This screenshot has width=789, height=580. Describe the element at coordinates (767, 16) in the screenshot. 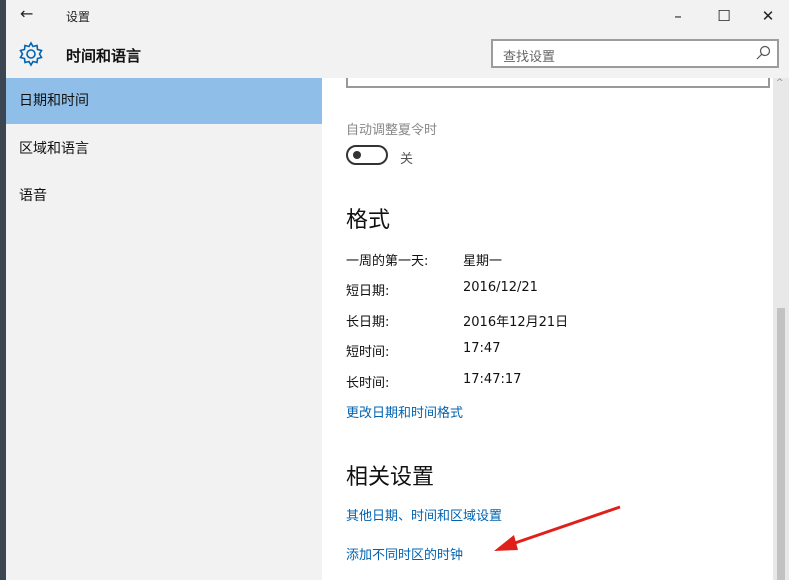

I see `close-button: ✕` at that location.